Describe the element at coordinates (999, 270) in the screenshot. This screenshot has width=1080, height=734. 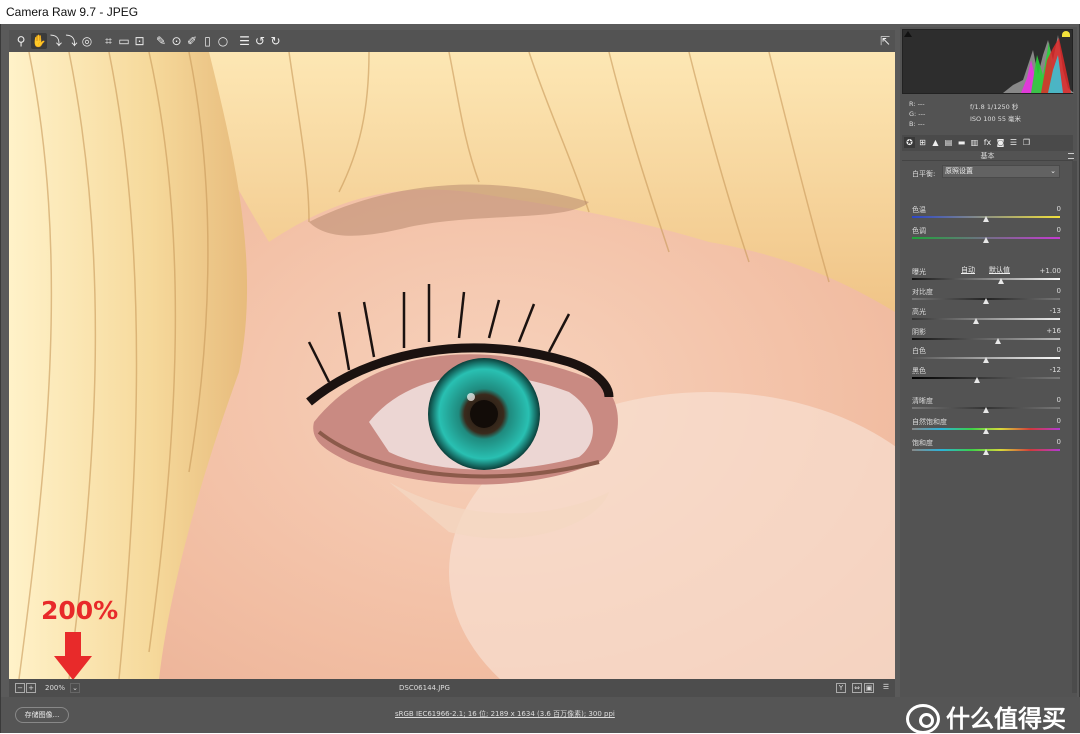
I see `default-link: 默认值` at that location.